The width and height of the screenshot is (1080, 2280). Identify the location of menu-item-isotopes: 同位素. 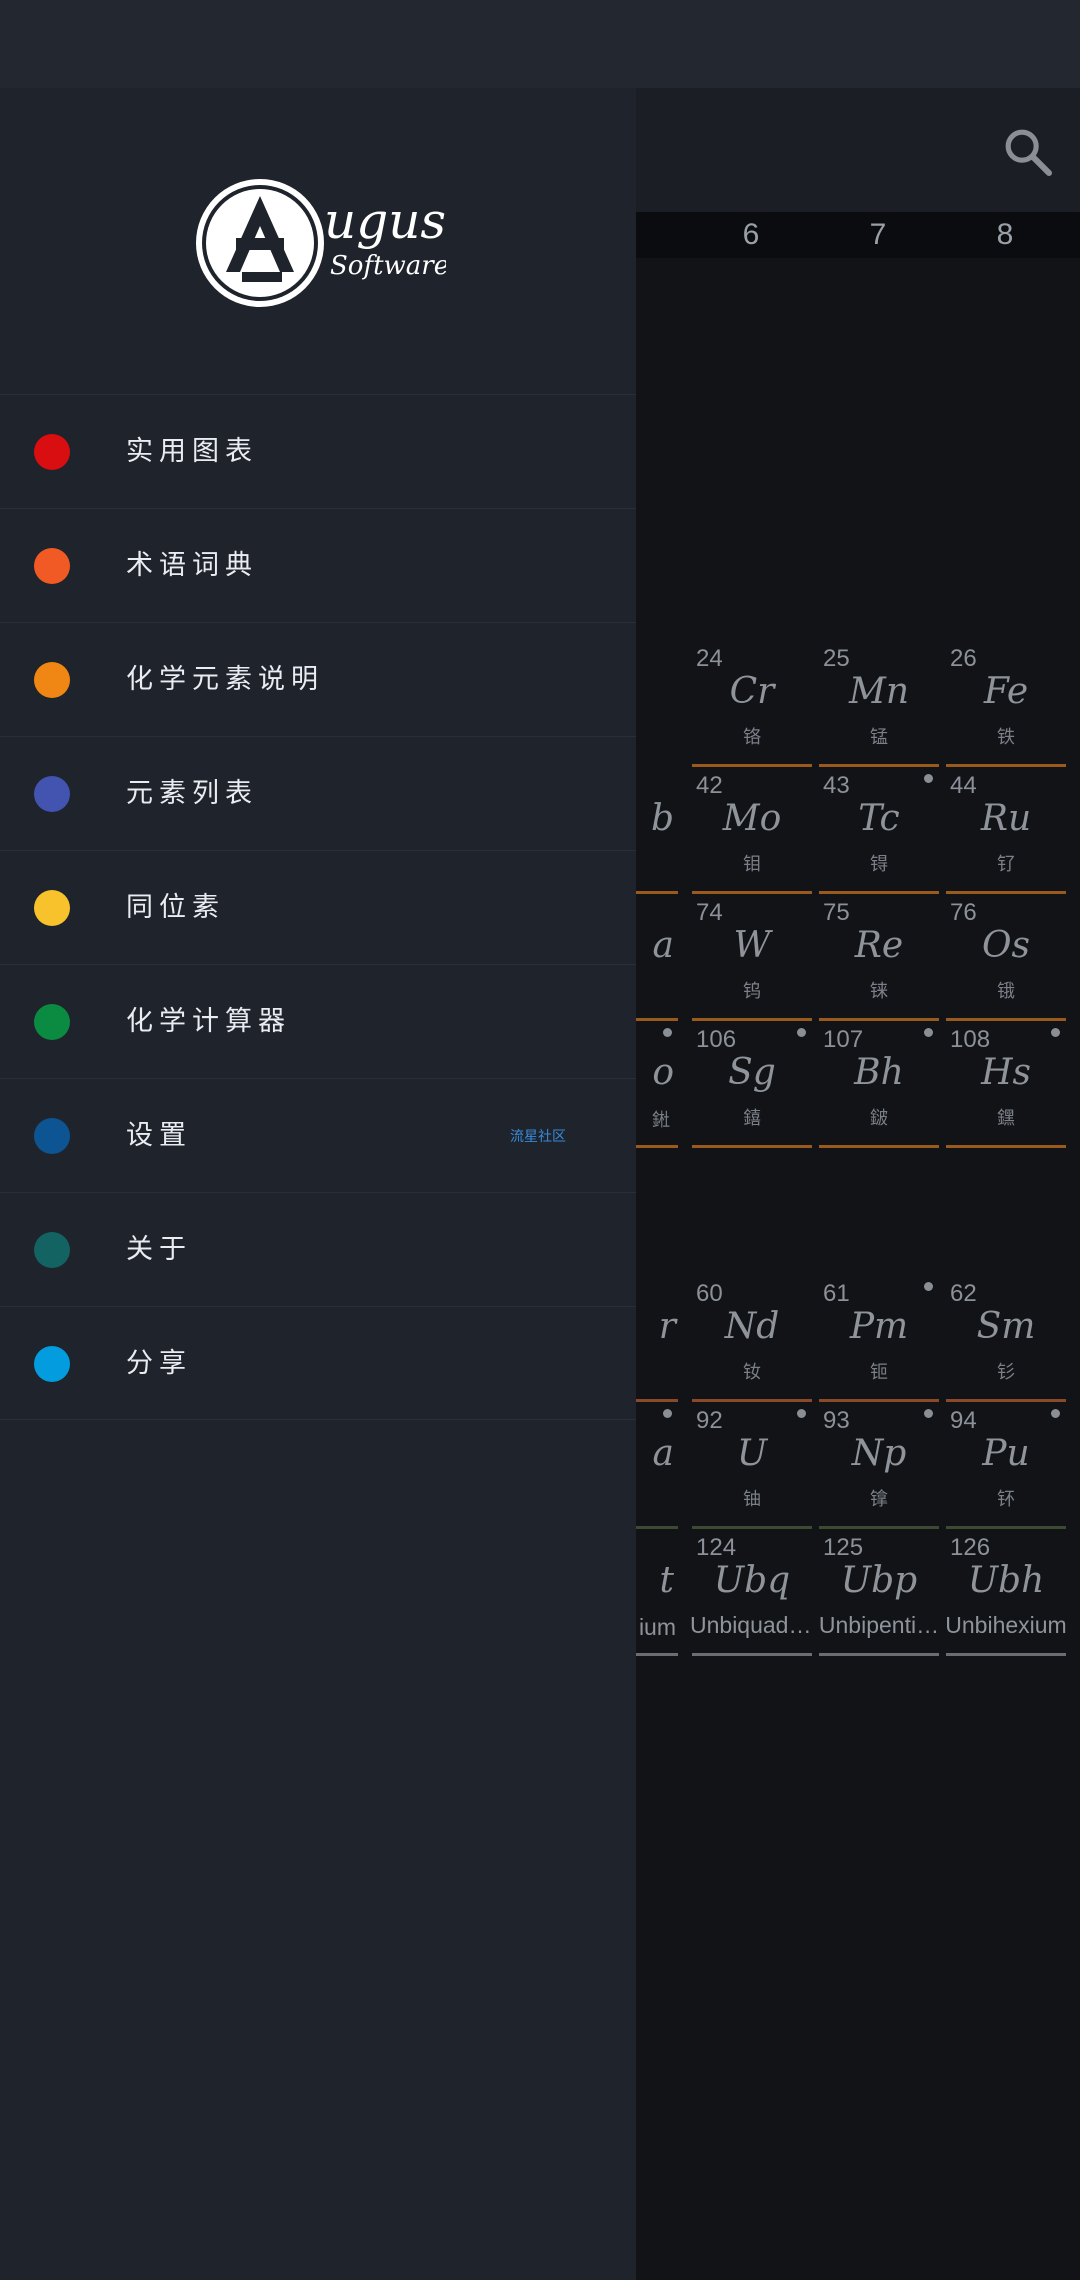
(318, 907).